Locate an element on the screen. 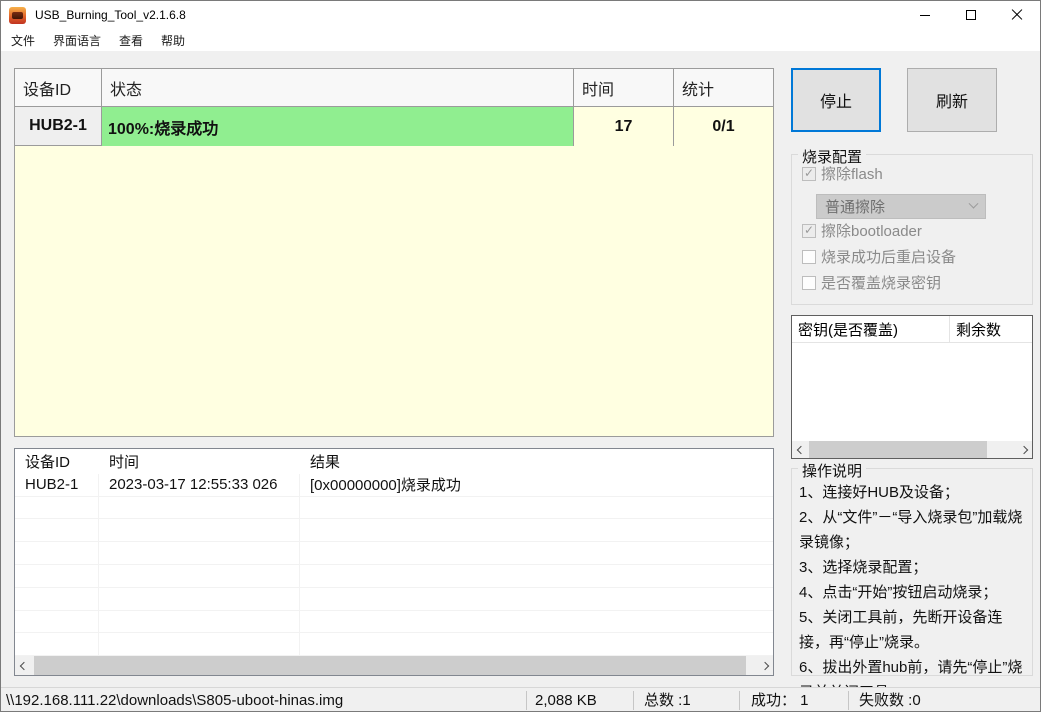  title-bar: USB_Burning_Tool_v2.1.6.8 is located at coordinates (520, 15).